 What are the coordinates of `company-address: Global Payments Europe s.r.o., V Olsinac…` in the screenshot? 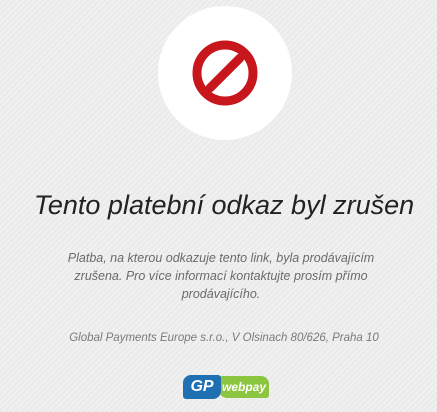 It's located at (224, 338).